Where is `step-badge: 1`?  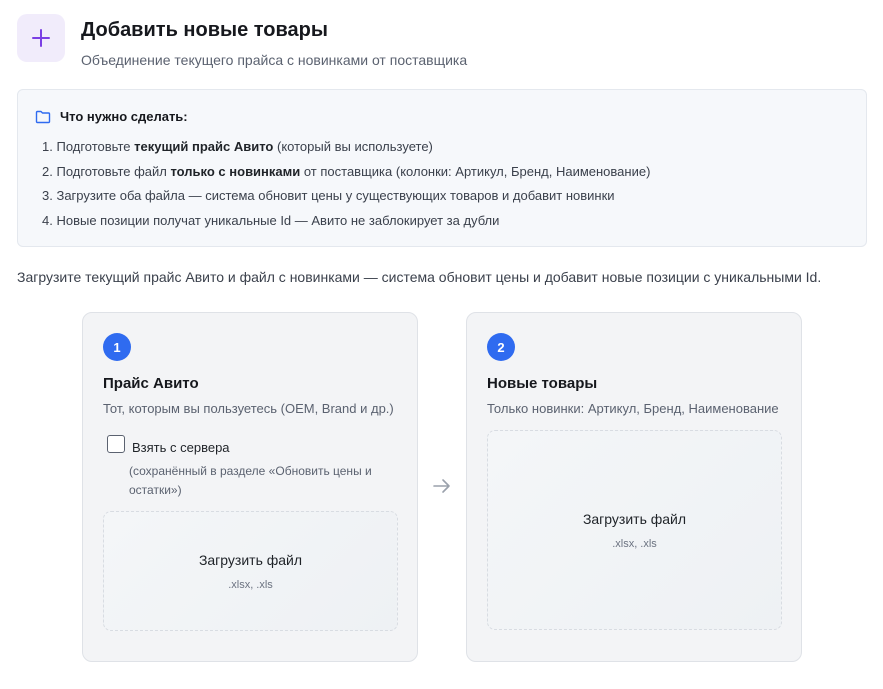 step-badge: 1 is located at coordinates (117, 347).